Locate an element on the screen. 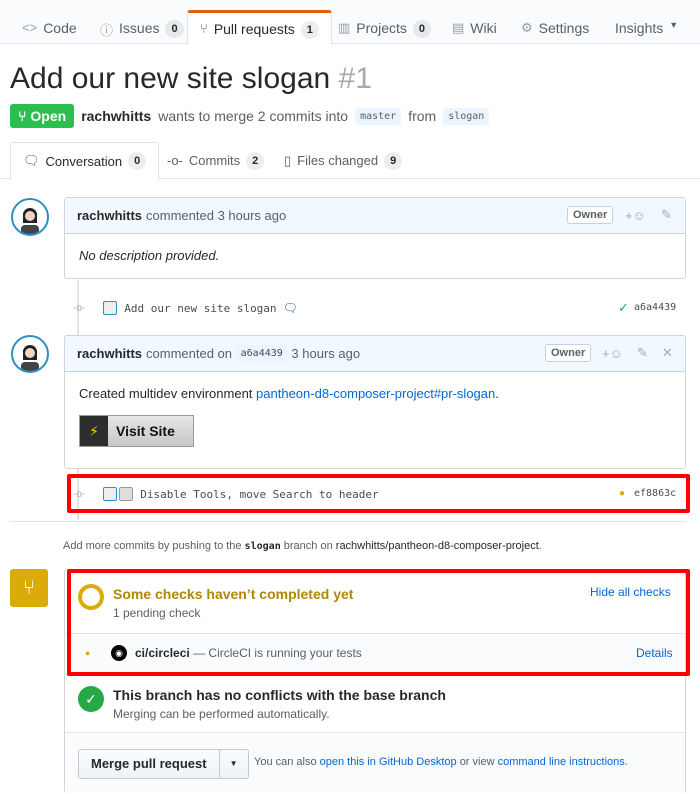  tab-wiki: ▤ Wiki is located at coordinates (474, 27).